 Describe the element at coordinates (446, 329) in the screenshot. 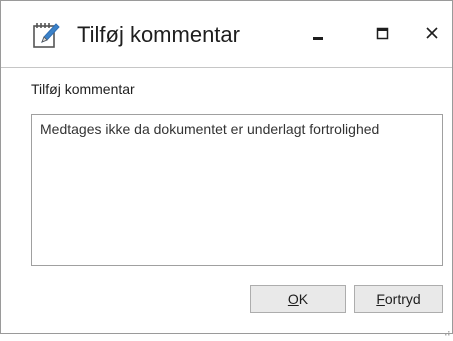

I see `resize-grip-icon` at that location.